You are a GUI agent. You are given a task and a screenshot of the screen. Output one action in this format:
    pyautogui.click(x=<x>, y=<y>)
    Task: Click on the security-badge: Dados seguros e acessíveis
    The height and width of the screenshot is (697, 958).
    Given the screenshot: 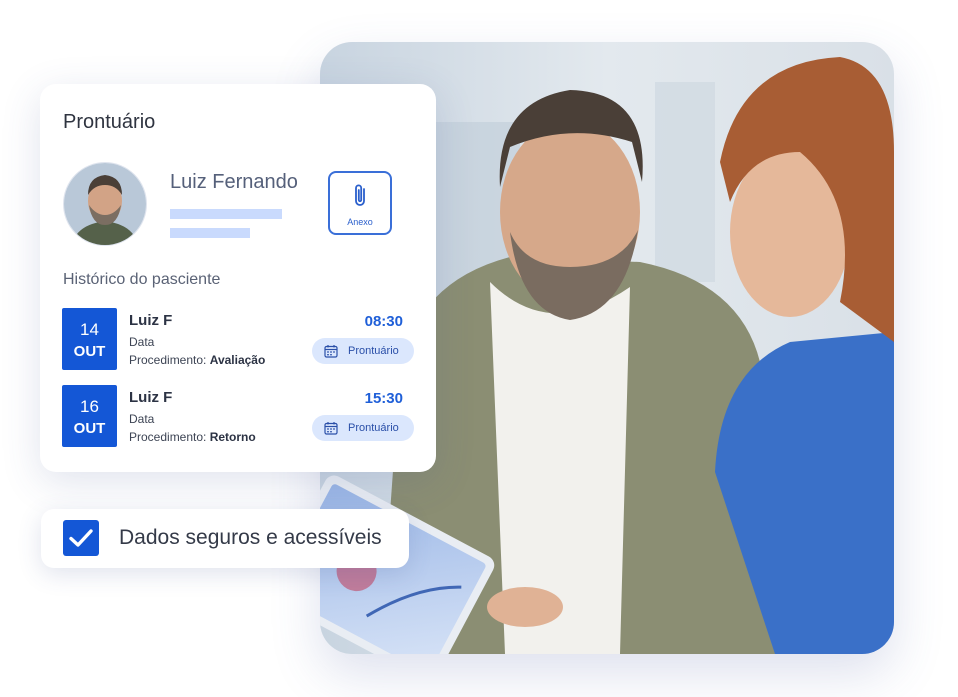 What is the action you would take?
    pyautogui.click(x=225, y=538)
    